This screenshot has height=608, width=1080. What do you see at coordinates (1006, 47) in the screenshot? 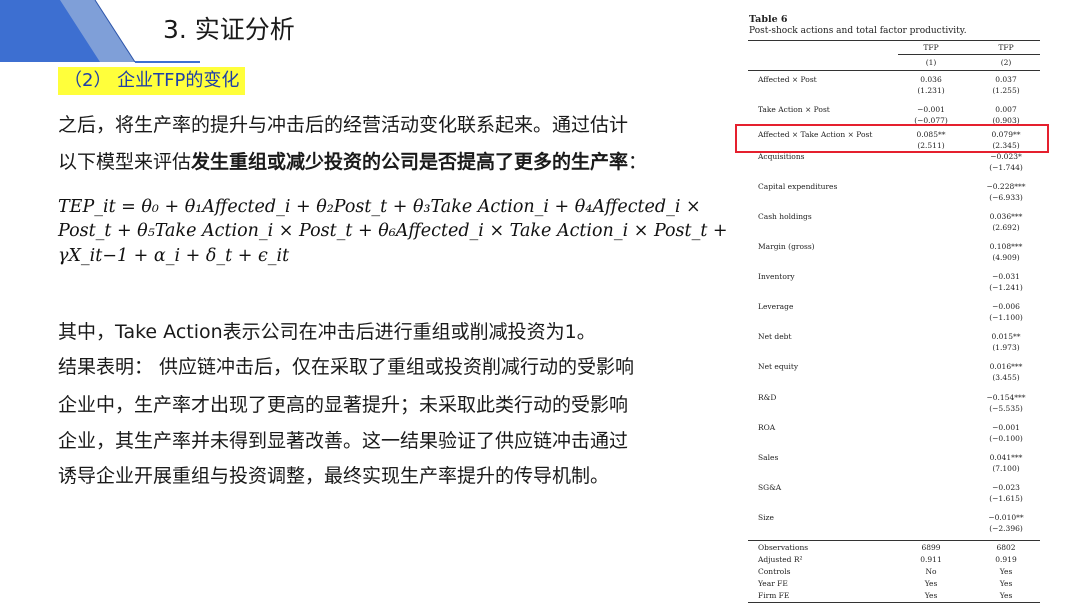
I see `col2-header: TFP` at bounding box center [1006, 47].